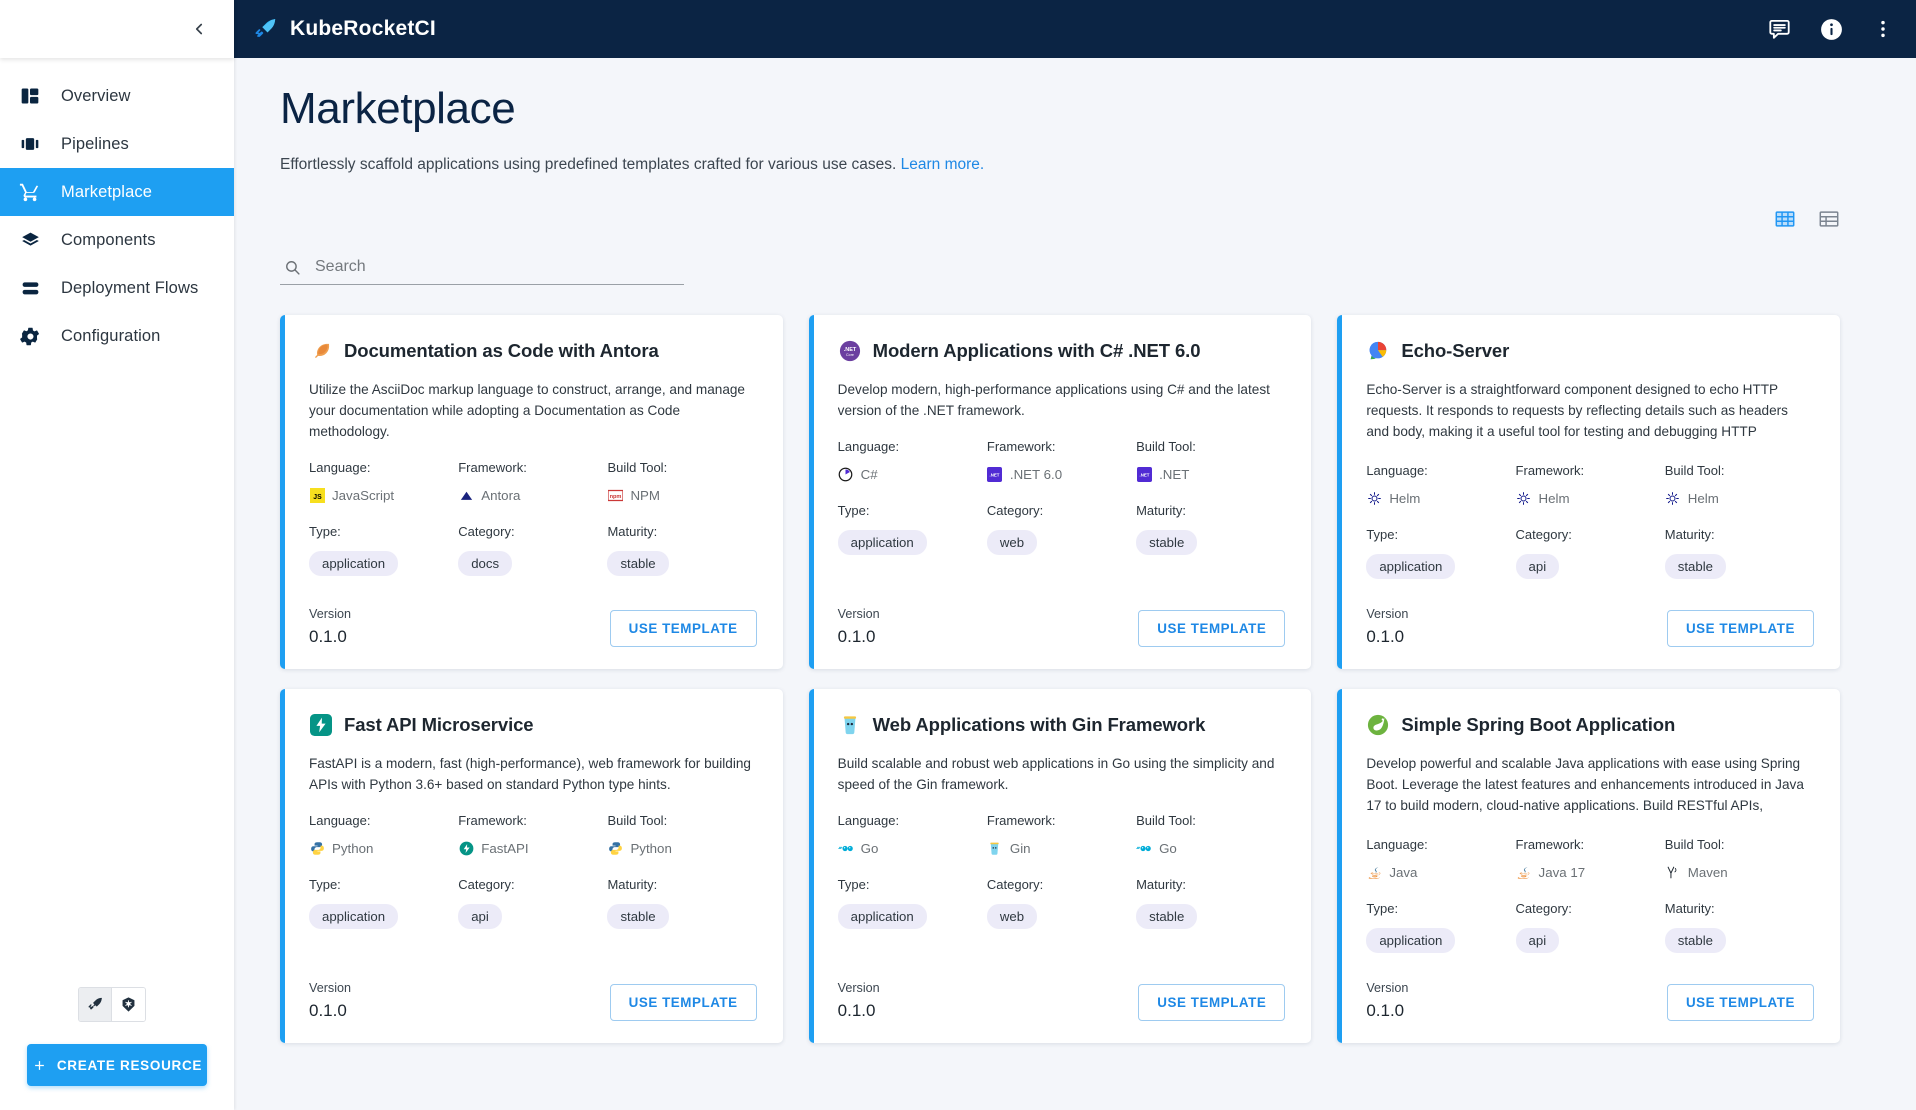 This screenshot has height=1110, width=1916. Describe the element at coordinates (1061, 474) in the screenshot. I see `framework-value: .NET .NET 6.0` at that location.